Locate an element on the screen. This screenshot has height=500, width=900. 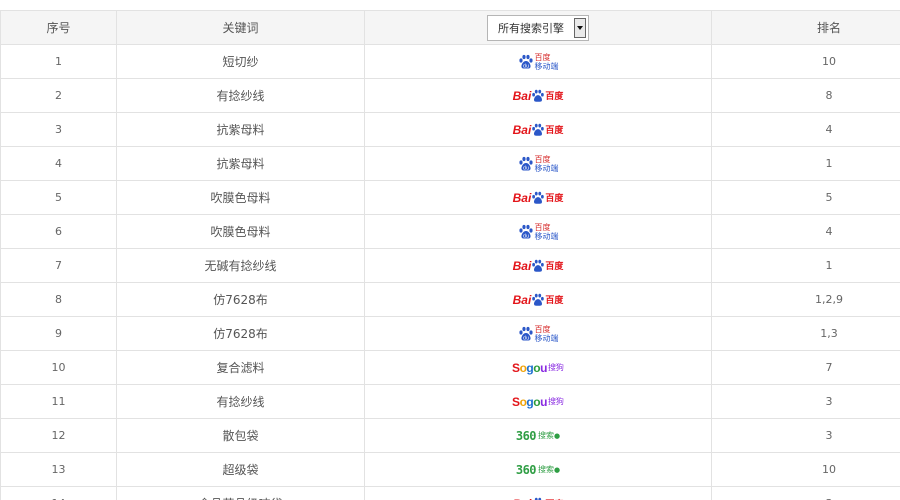
table-row: 14食品药品级吨袋 Bai 百度 3 is located at coordinates (450, 493).